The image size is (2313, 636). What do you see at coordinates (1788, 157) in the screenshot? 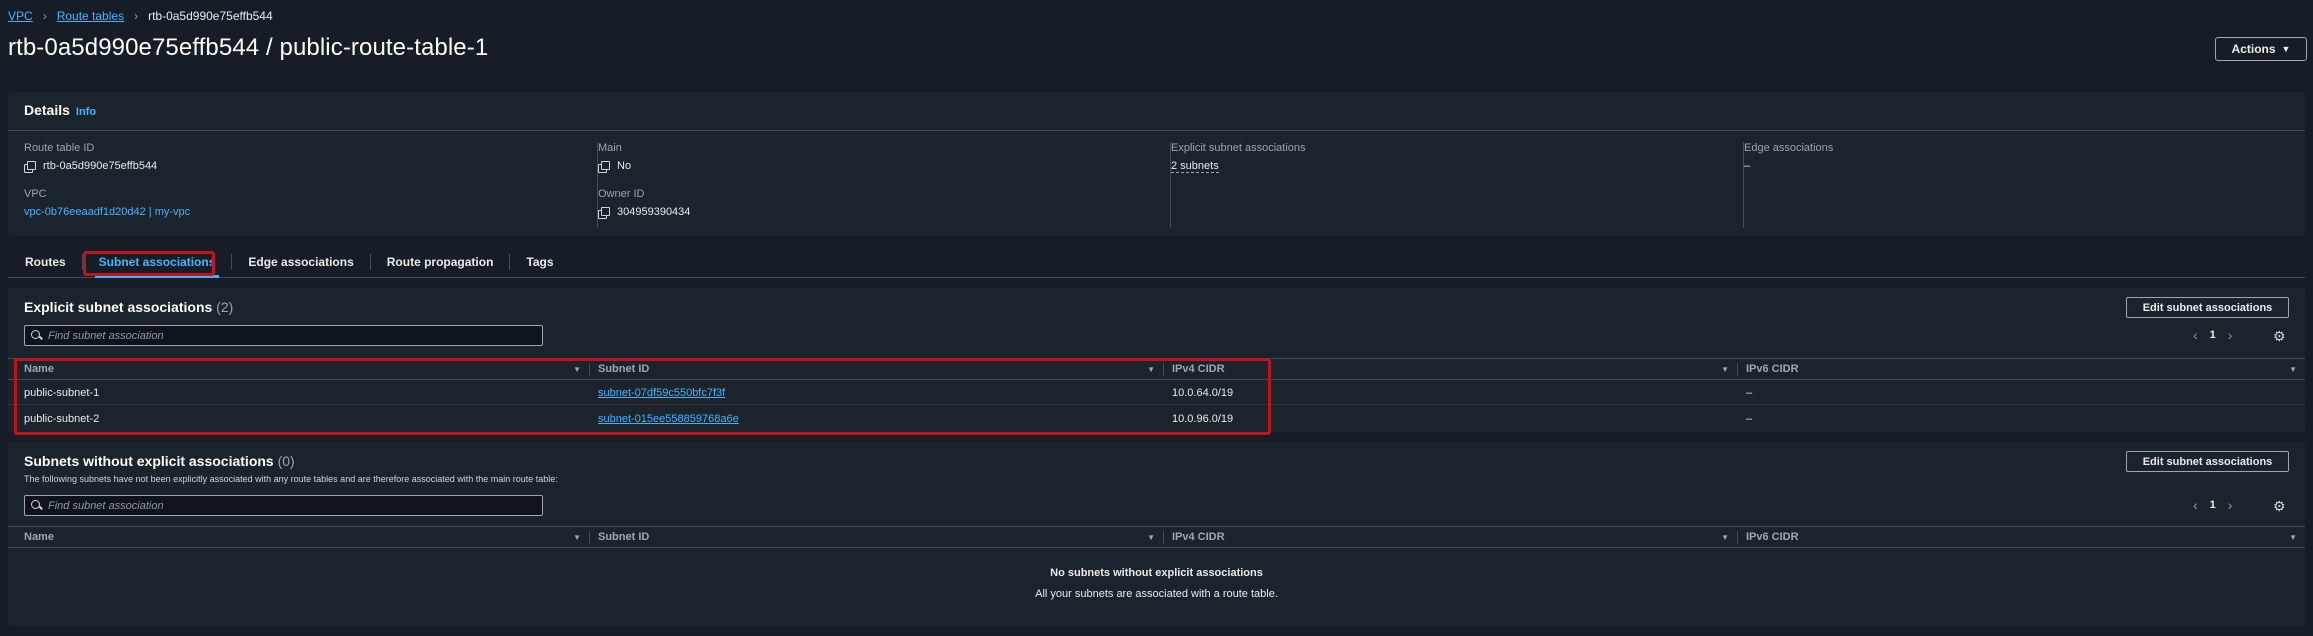
I see `edge-assoc-field: Edge associations –` at bounding box center [1788, 157].